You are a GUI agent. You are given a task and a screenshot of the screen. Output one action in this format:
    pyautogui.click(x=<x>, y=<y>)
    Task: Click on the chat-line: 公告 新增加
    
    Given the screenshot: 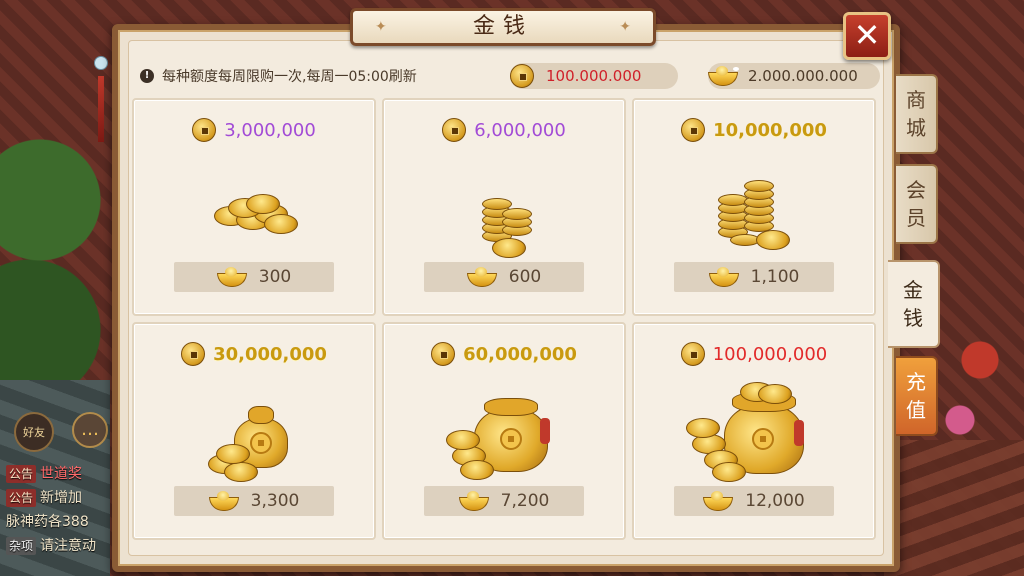 What is the action you would take?
    pyautogui.click(x=61, y=498)
    